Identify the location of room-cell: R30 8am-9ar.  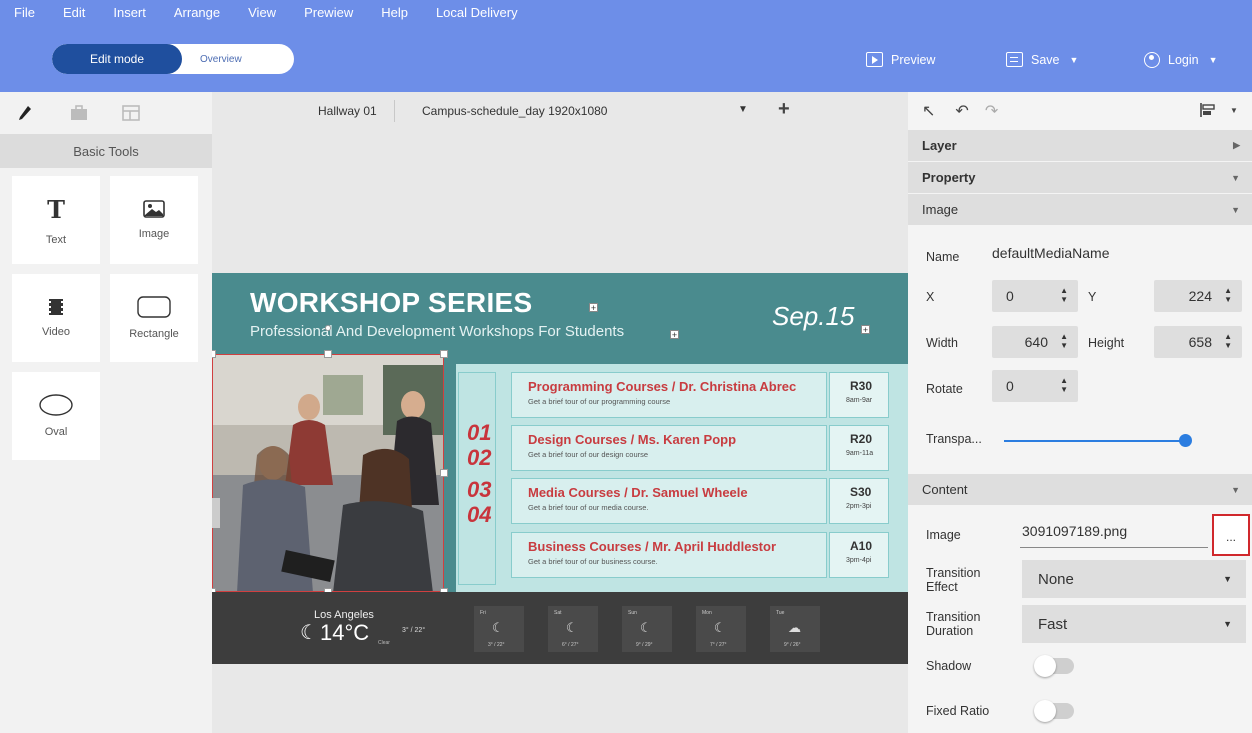
(859, 395).